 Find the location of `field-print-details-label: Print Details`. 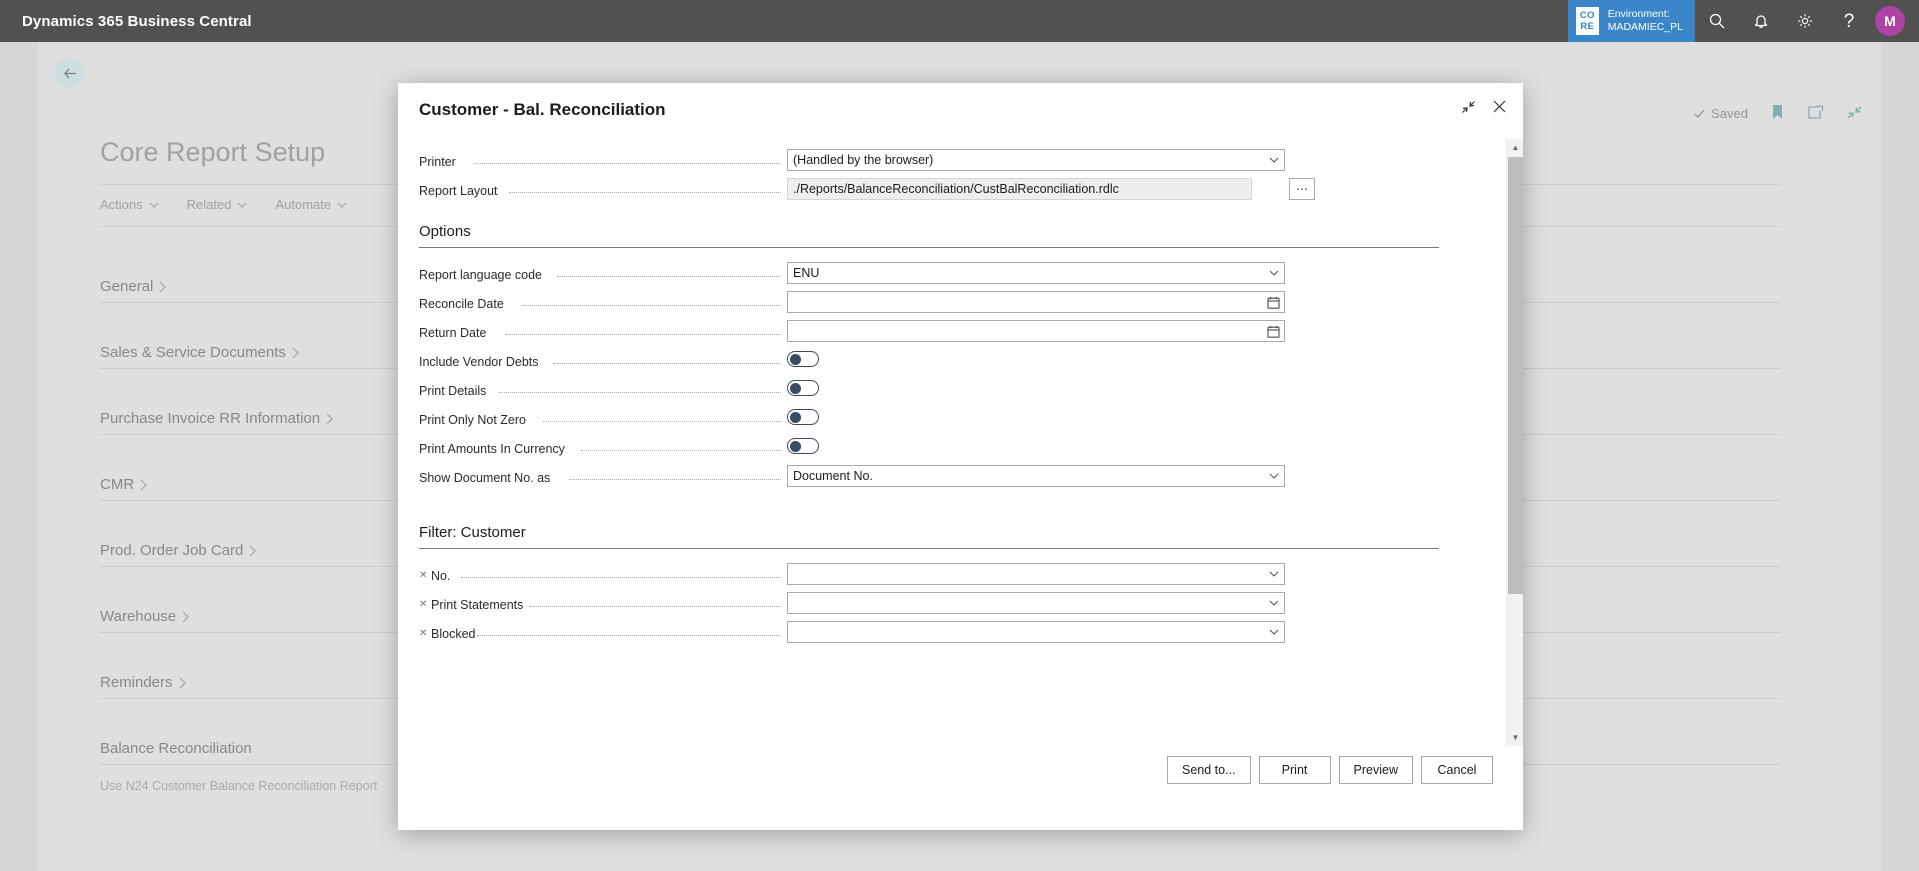

field-print-details-label: Print Details is located at coordinates (453, 391).